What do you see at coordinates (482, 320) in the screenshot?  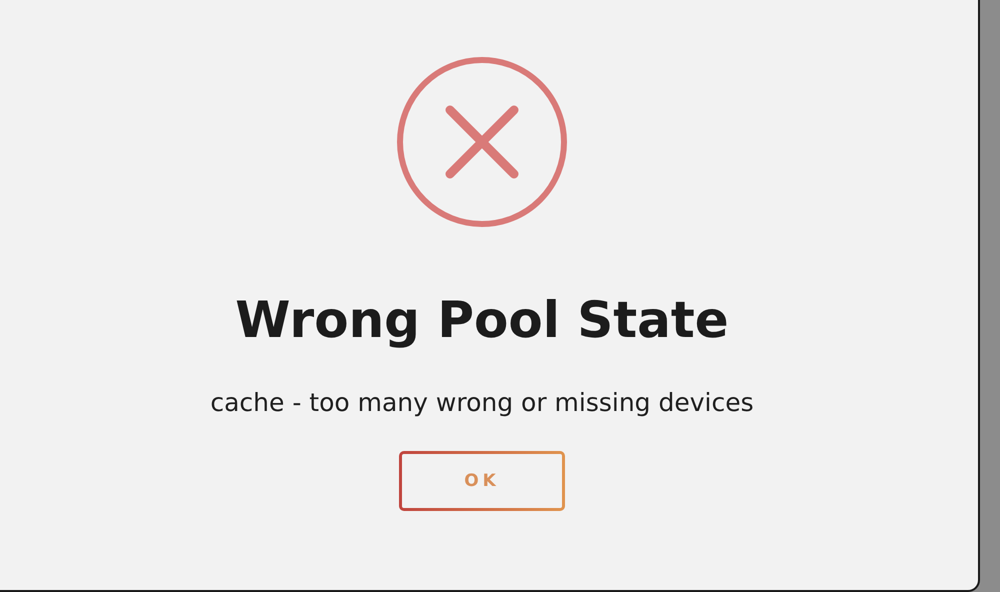 I see `dialog-title: Wrong Pool State` at bounding box center [482, 320].